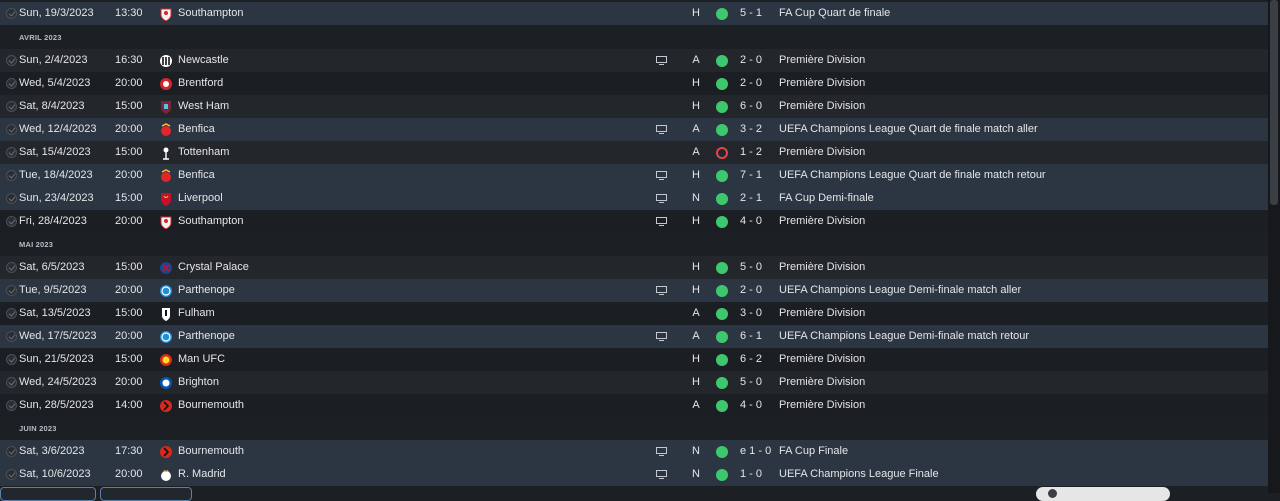 The height and width of the screenshot is (501, 1280). Describe the element at coordinates (40, 37) in the screenshot. I see `month-label: AVRIL 2023` at that location.